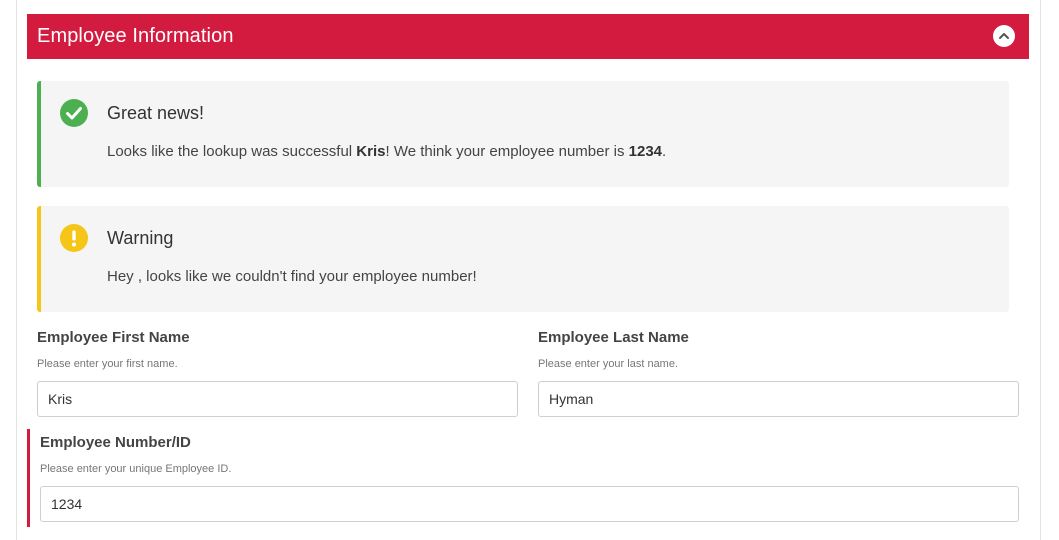 This screenshot has height=540, width=1059. I want to click on exclamation-circle-icon, so click(74, 238).